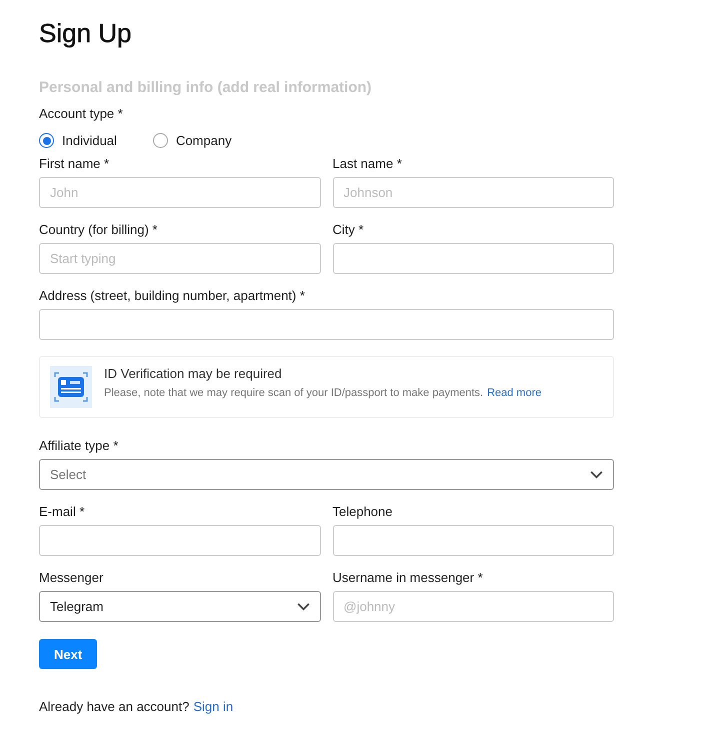  Describe the element at coordinates (62, 511) in the screenshot. I see `field-label: E-mail *` at that location.